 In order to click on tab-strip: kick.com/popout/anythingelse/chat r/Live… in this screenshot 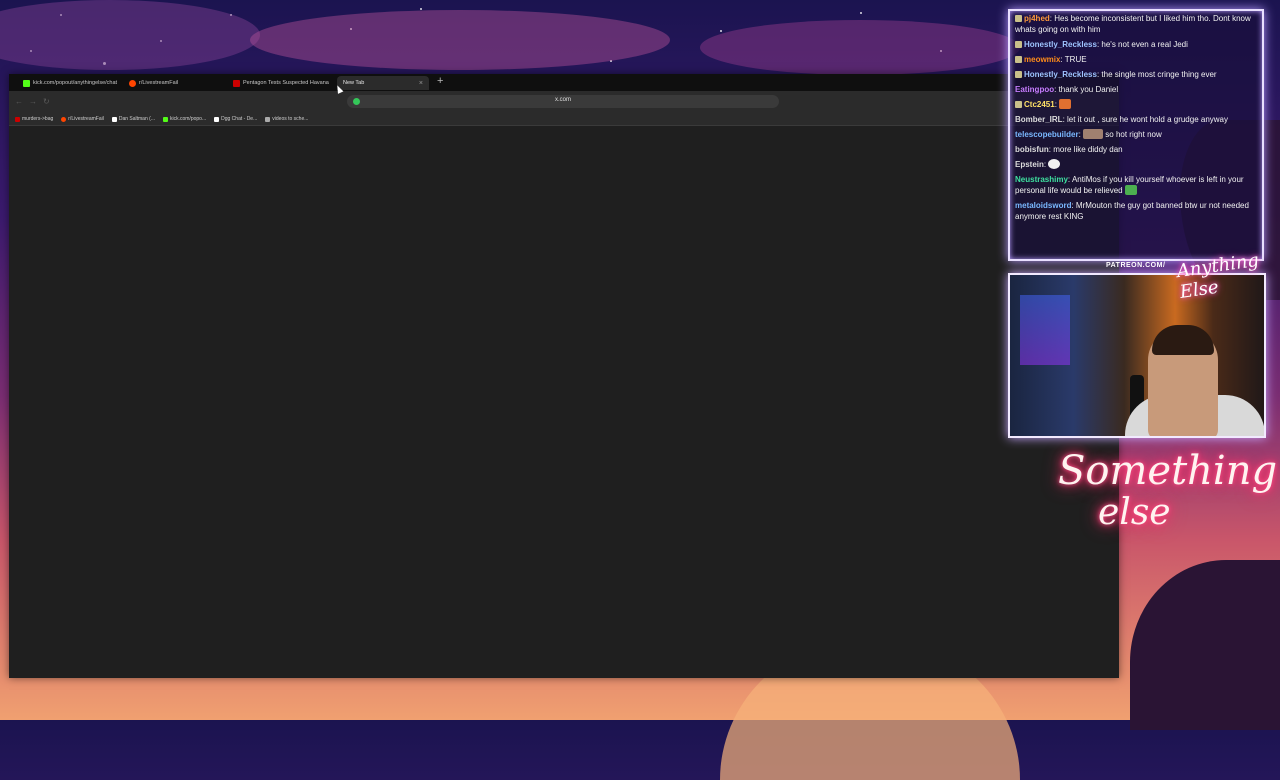, I will do `click(564, 82)`.